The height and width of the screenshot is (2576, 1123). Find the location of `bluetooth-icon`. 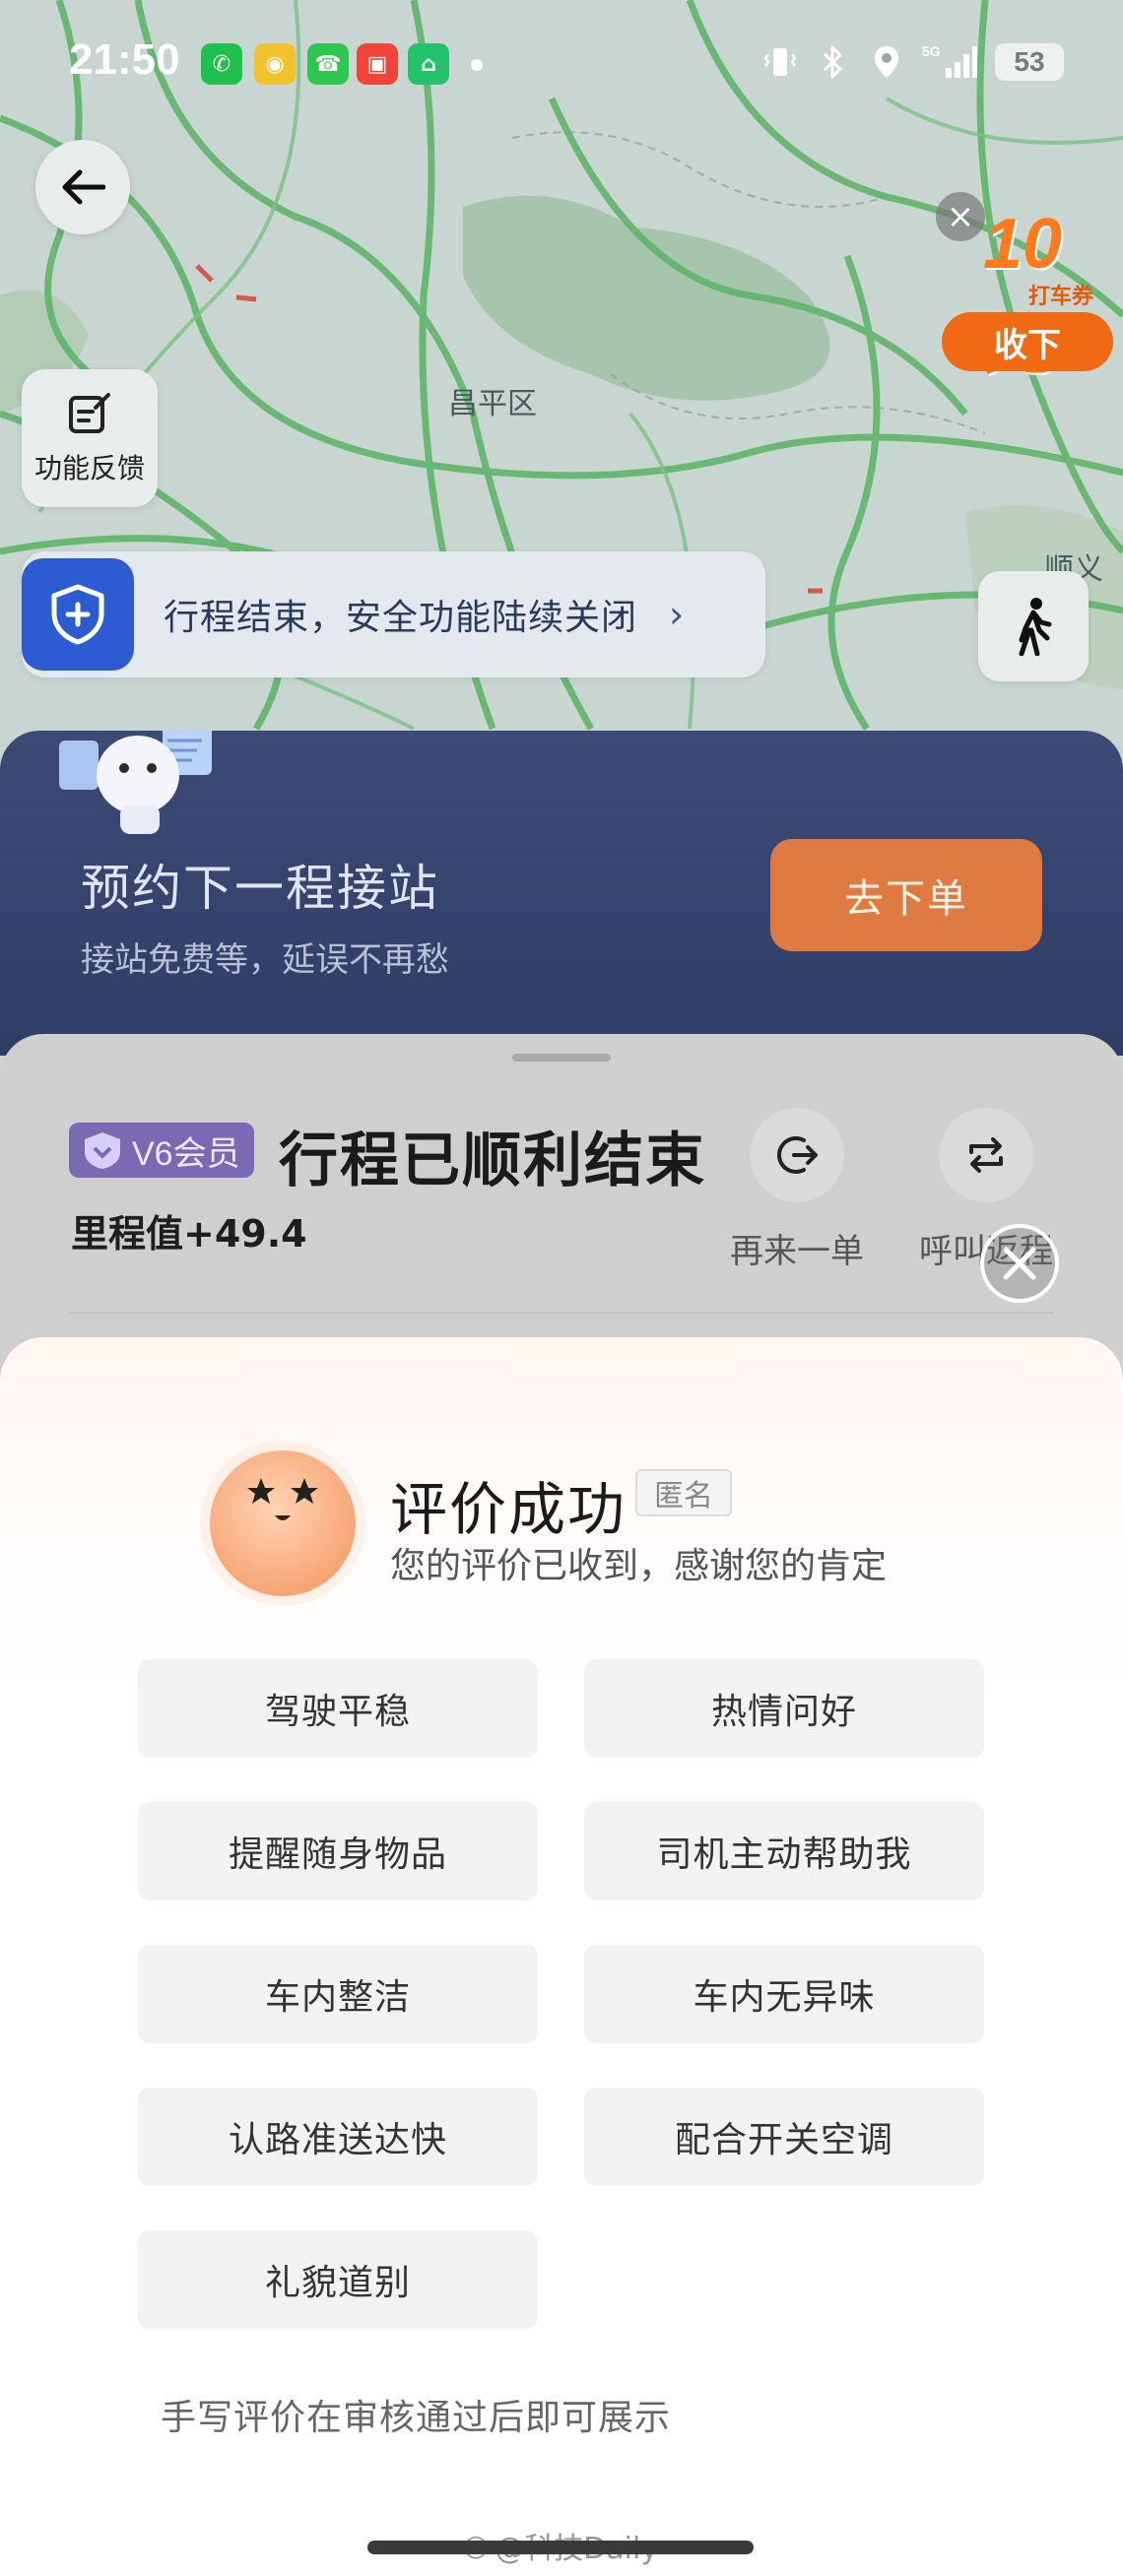

bluetooth-icon is located at coordinates (833, 62).